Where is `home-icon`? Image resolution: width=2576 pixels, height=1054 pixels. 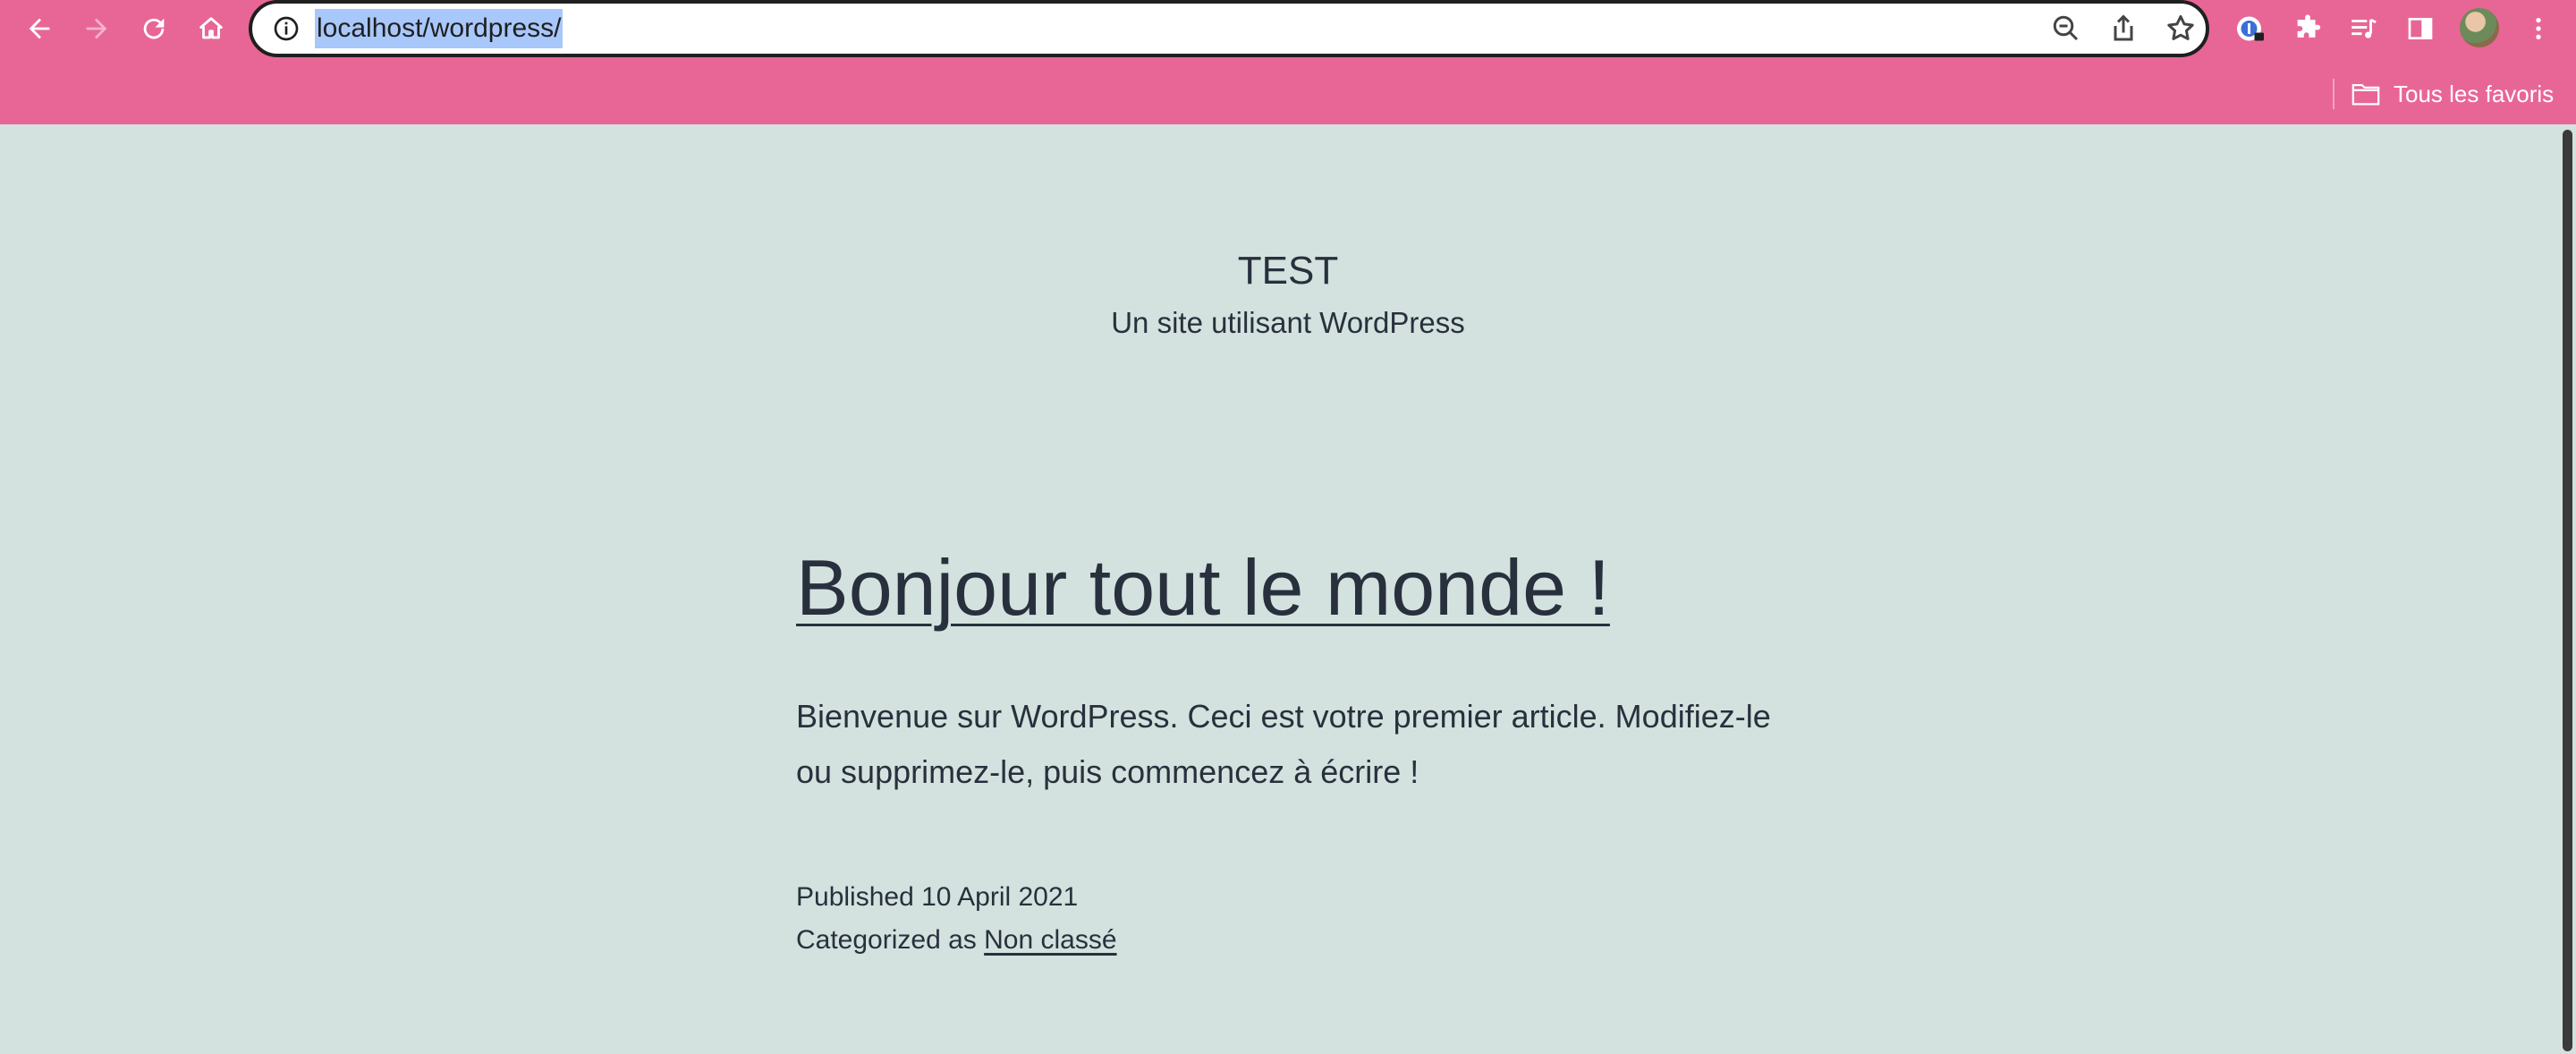
home-icon is located at coordinates (211, 29).